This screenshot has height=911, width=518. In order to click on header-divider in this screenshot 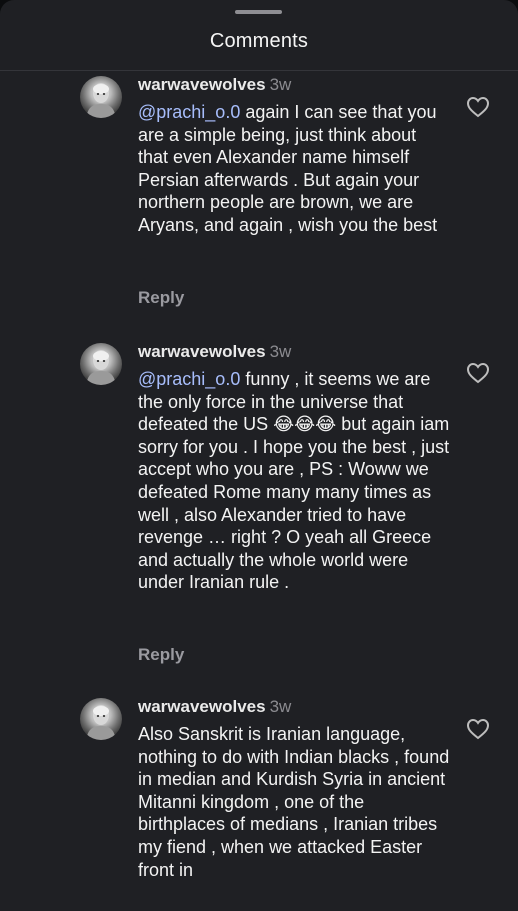, I will do `click(259, 70)`.